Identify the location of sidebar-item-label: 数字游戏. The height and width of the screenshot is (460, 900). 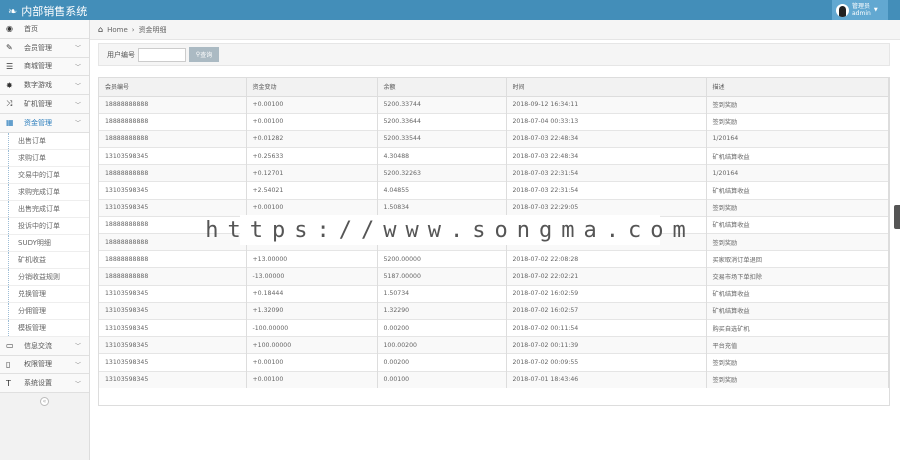
(38, 85).